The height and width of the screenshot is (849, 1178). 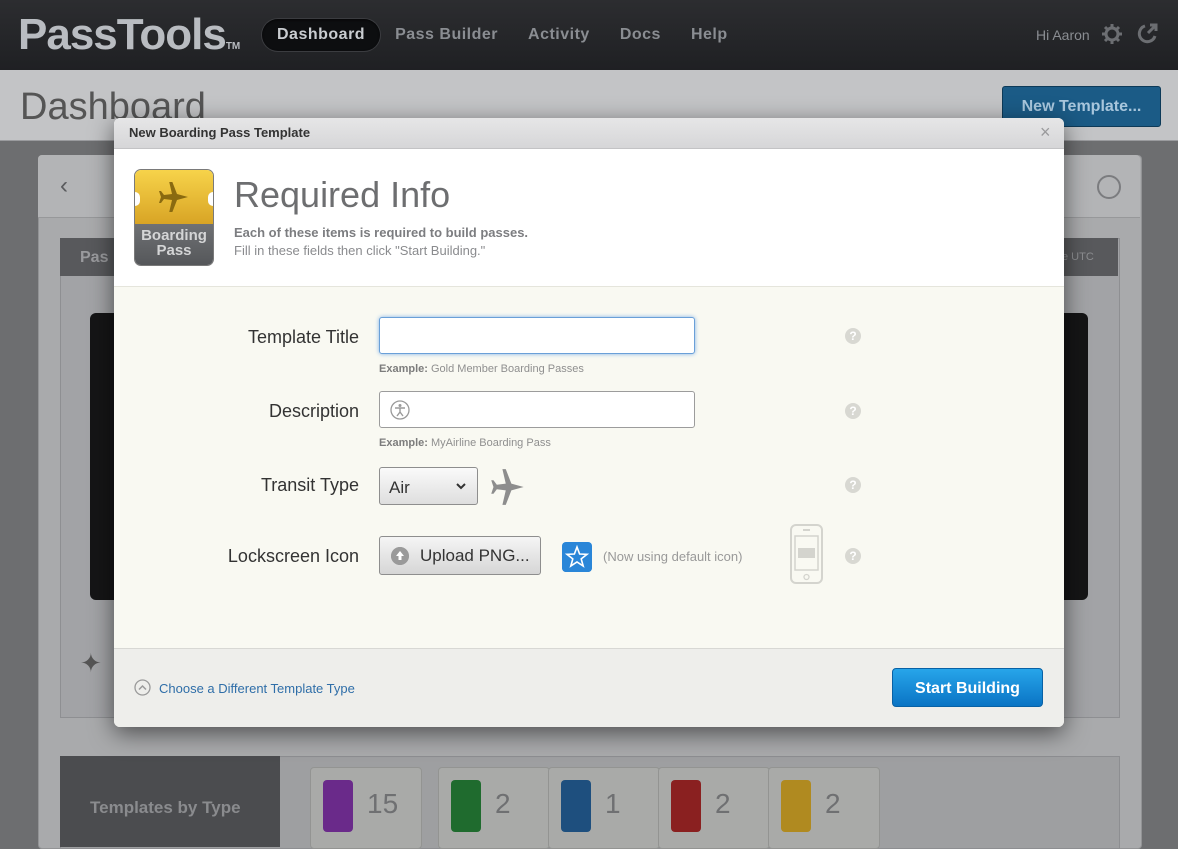 What do you see at coordinates (174, 250) in the screenshot?
I see `pass-icon-label-line2: Pass` at bounding box center [174, 250].